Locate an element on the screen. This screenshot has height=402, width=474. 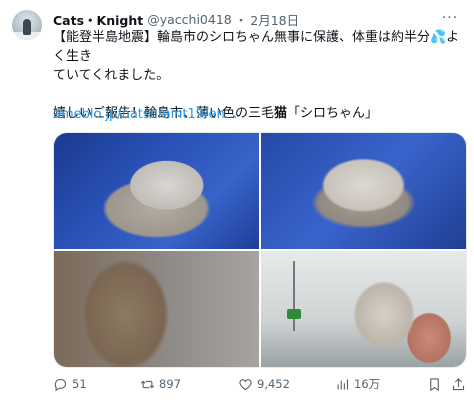
retweet-icon is located at coordinates (147, 384).